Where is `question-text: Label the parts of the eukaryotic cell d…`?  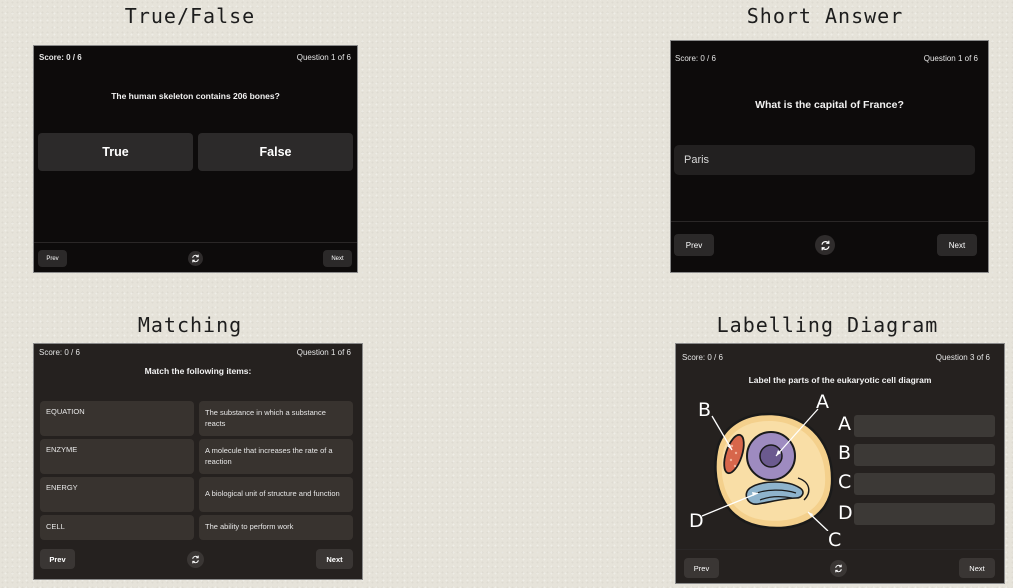
question-text: Label the parts of the eukaryotic cell d… is located at coordinates (840, 380).